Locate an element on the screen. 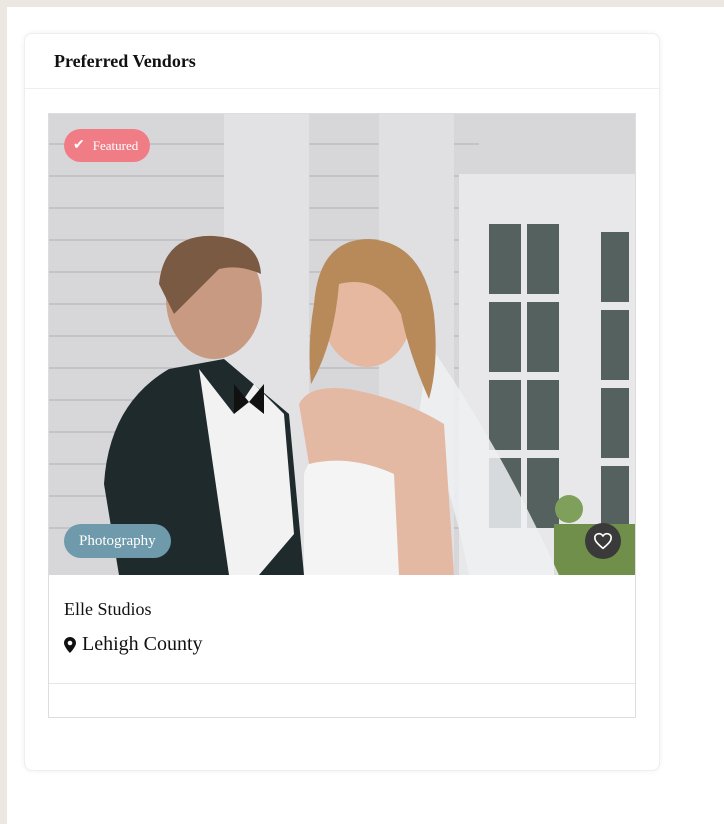 Image resolution: width=724 pixels, height=824 pixels. favorite-button is located at coordinates (603, 541).